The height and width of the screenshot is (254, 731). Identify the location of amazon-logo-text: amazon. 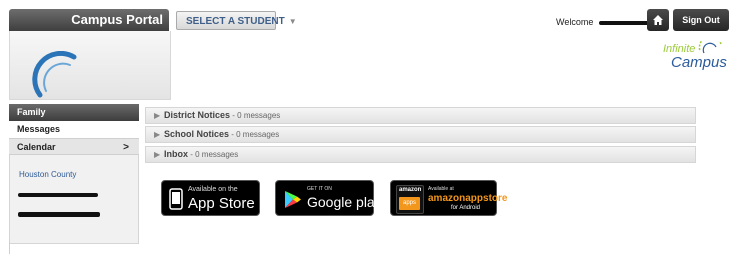
(410, 190).